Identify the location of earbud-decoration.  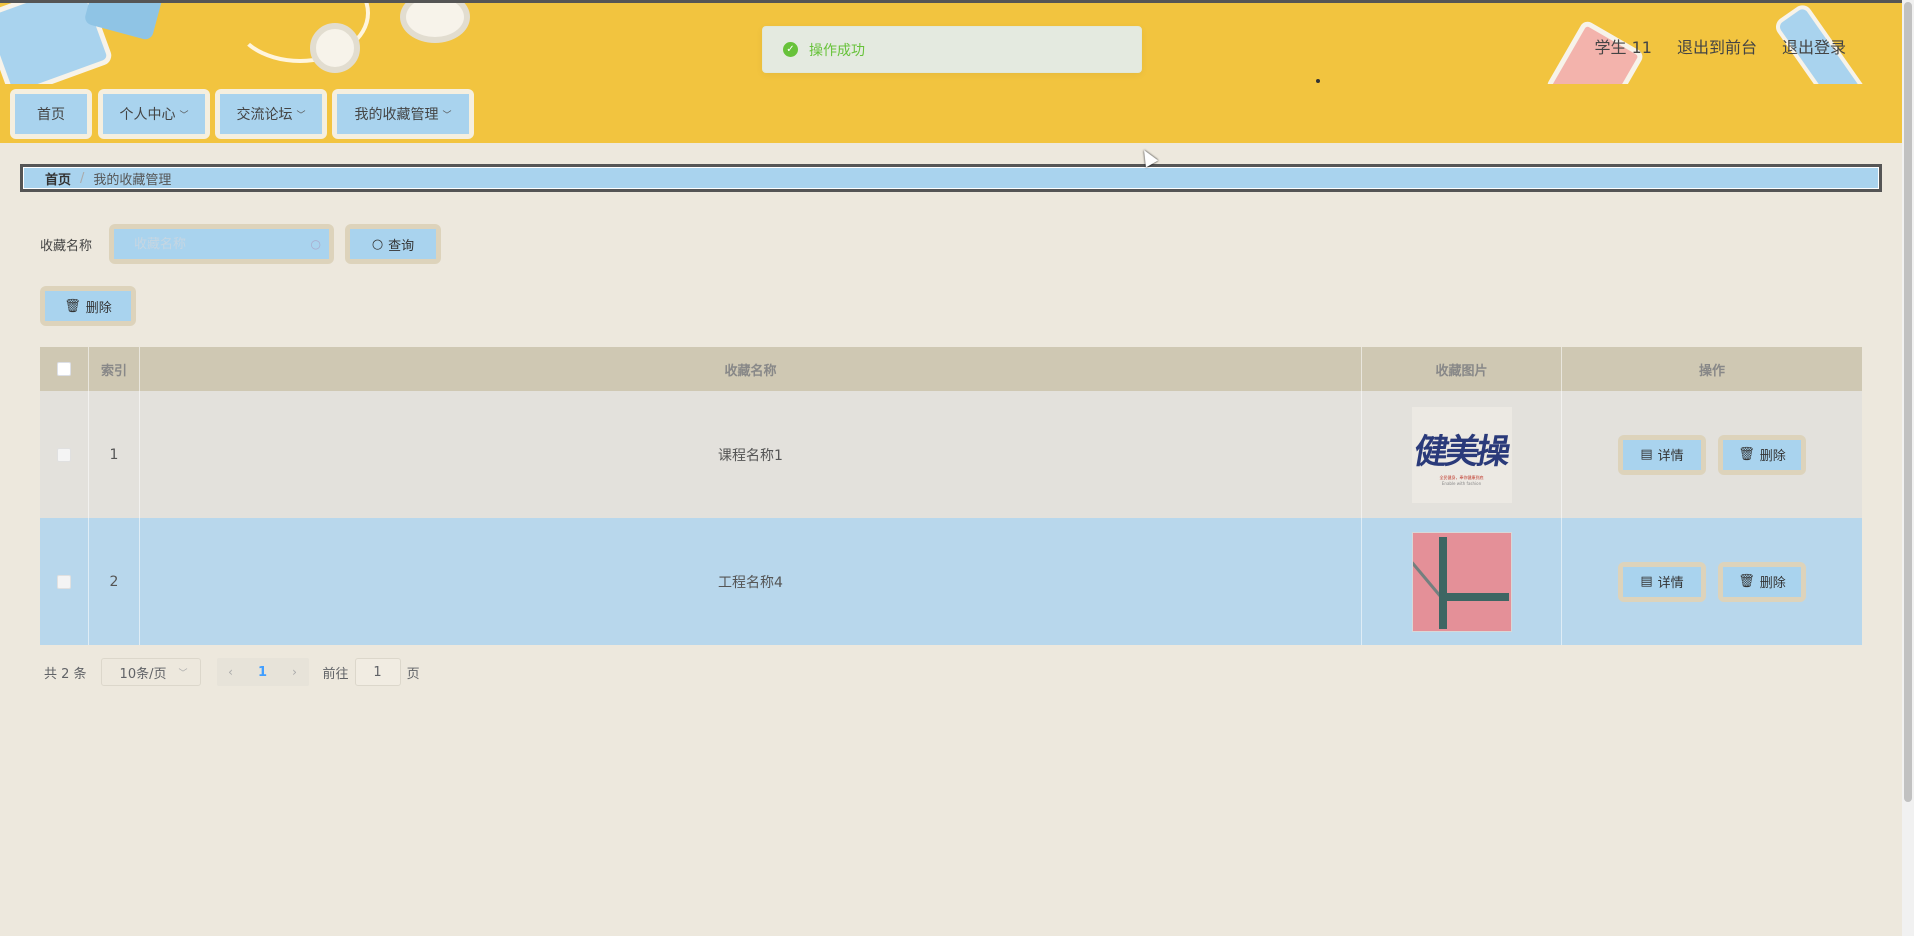
(335, 48).